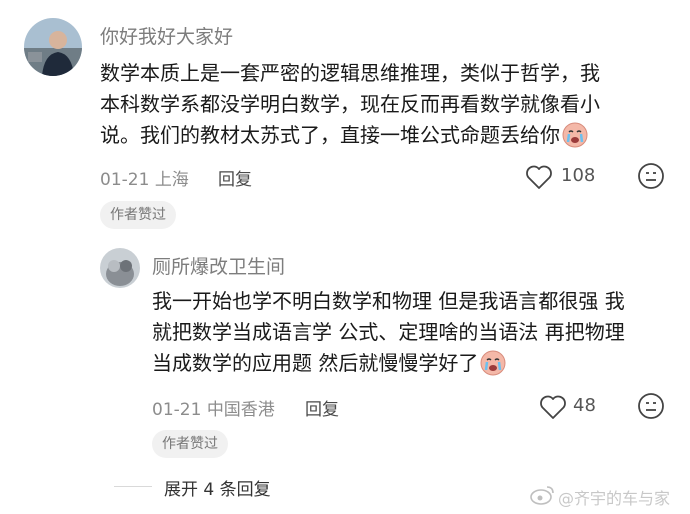 The width and height of the screenshot is (690, 514). I want to click on reply-meta: 01-21 中国香港, so click(213, 407).